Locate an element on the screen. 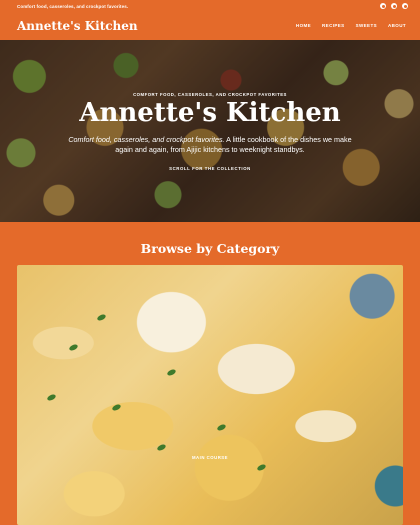 Image resolution: width=420 pixels, height=525 pixels. main-nav: HOME RECIPES SWEETS ABOUT is located at coordinates (351, 25).